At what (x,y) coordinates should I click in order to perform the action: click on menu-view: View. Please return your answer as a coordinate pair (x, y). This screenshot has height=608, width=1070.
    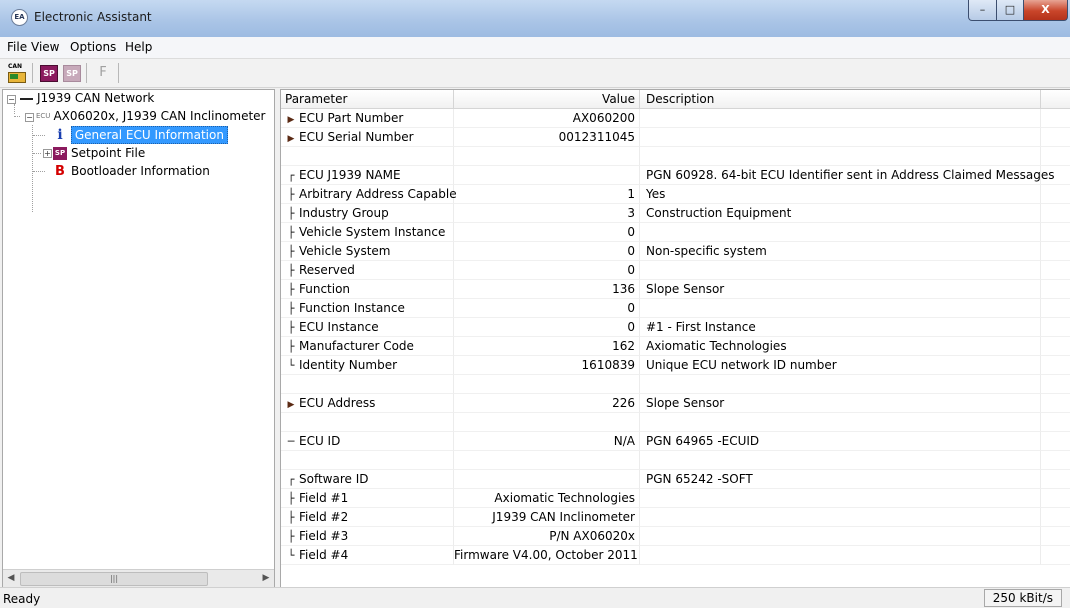
    Looking at the image, I should click on (45, 47).